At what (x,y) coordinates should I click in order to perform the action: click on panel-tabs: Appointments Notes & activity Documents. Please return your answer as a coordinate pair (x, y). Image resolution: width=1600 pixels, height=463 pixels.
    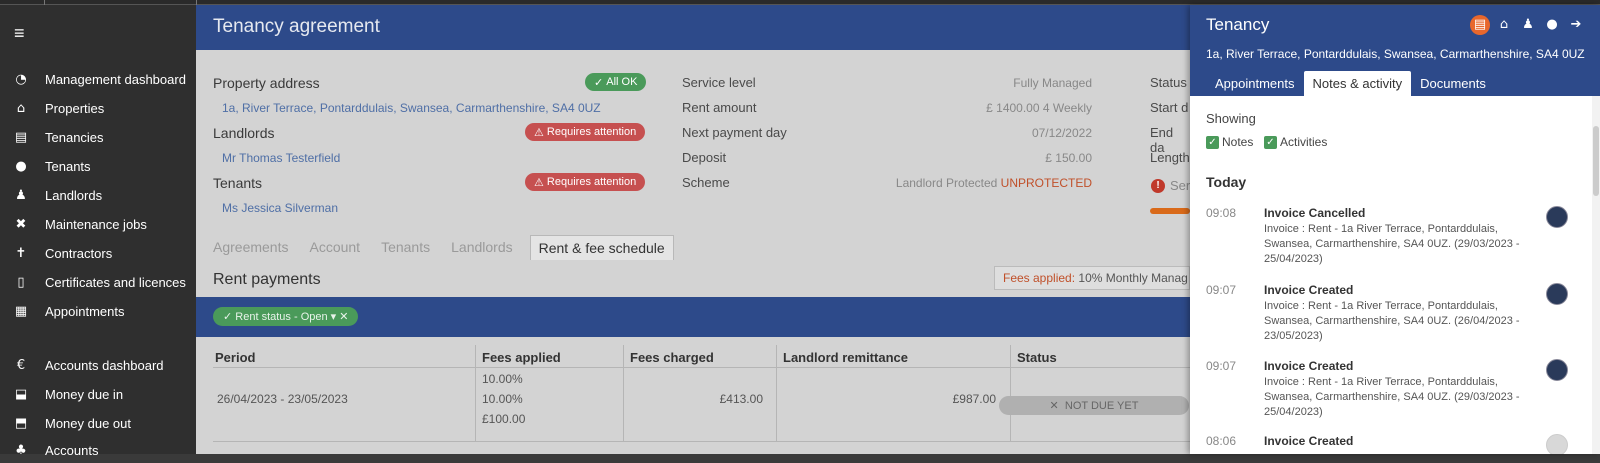
    Looking at the image, I should click on (1350, 83).